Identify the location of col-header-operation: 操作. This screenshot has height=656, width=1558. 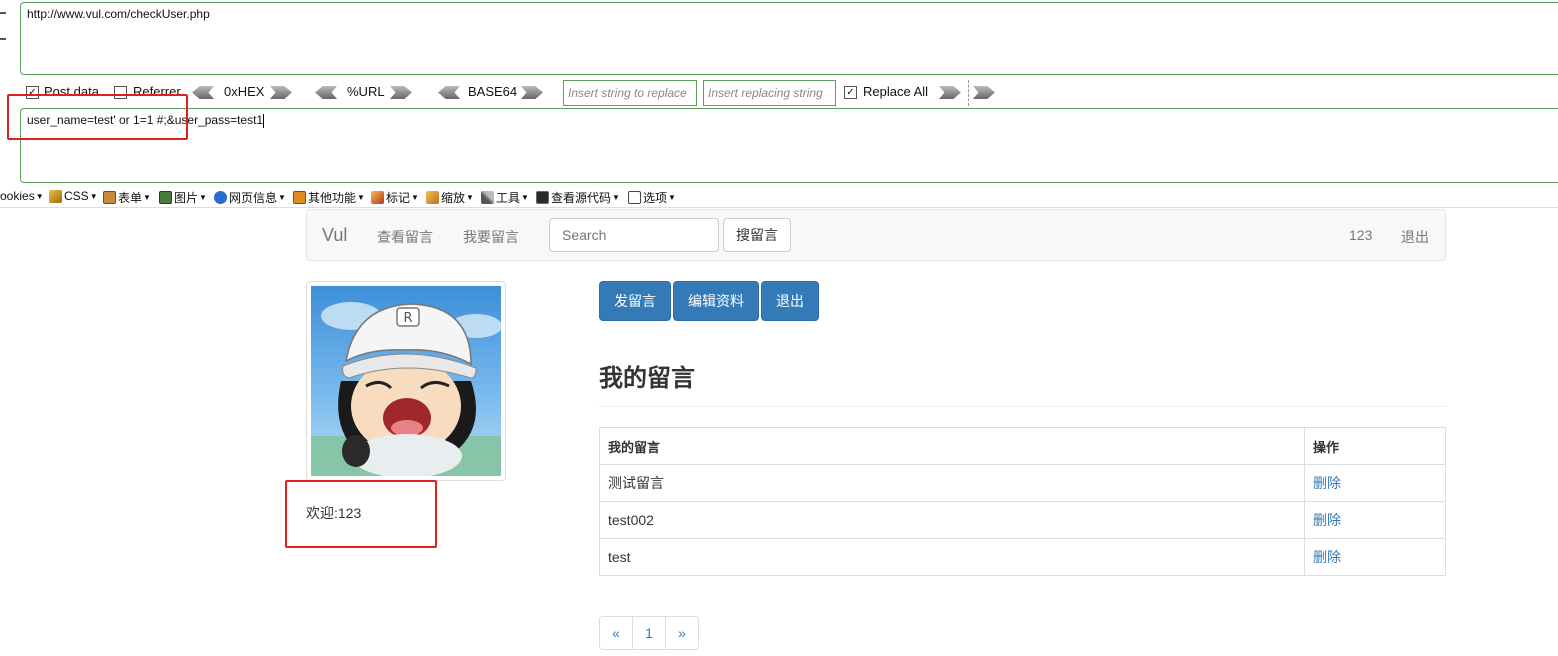
(1375, 446).